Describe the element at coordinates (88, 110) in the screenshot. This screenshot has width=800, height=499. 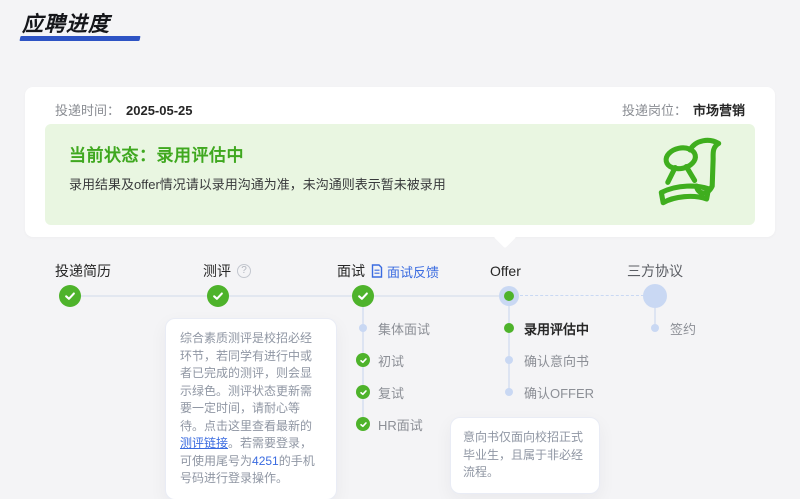
I see `apply-time-label: 投递时间：` at that location.